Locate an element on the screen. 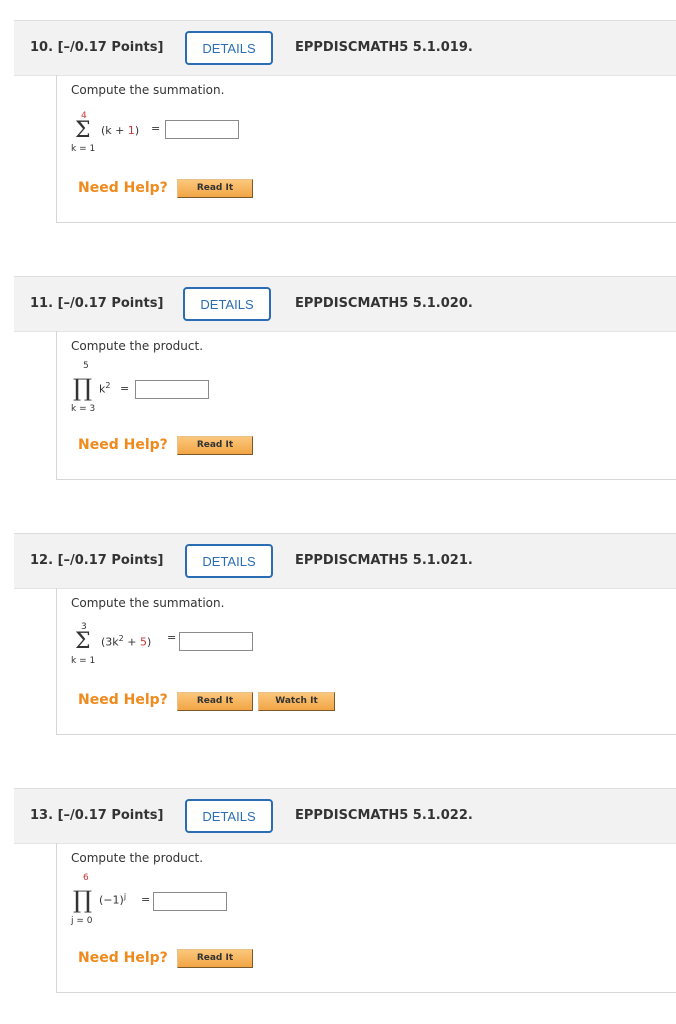  question-title: 12. [–/0.17 Points] is located at coordinates (97, 560).